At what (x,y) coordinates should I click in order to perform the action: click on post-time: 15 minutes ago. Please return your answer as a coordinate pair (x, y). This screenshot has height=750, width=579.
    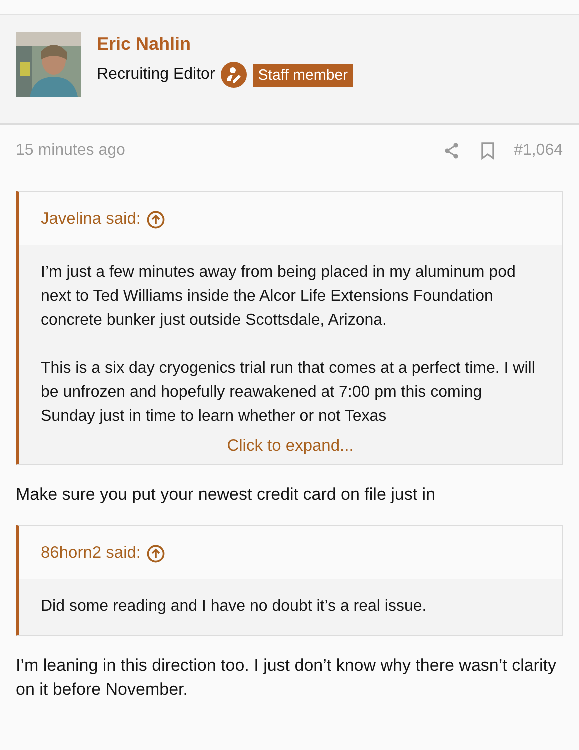
    Looking at the image, I should click on (221, 151).